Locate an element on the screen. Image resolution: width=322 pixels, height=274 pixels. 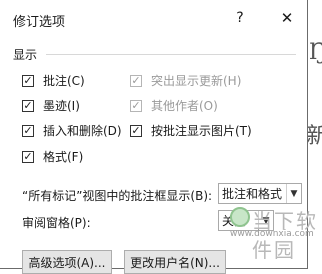
checkbox-formatting: ✓ 格式(F) is located at coordinates (52, 156).